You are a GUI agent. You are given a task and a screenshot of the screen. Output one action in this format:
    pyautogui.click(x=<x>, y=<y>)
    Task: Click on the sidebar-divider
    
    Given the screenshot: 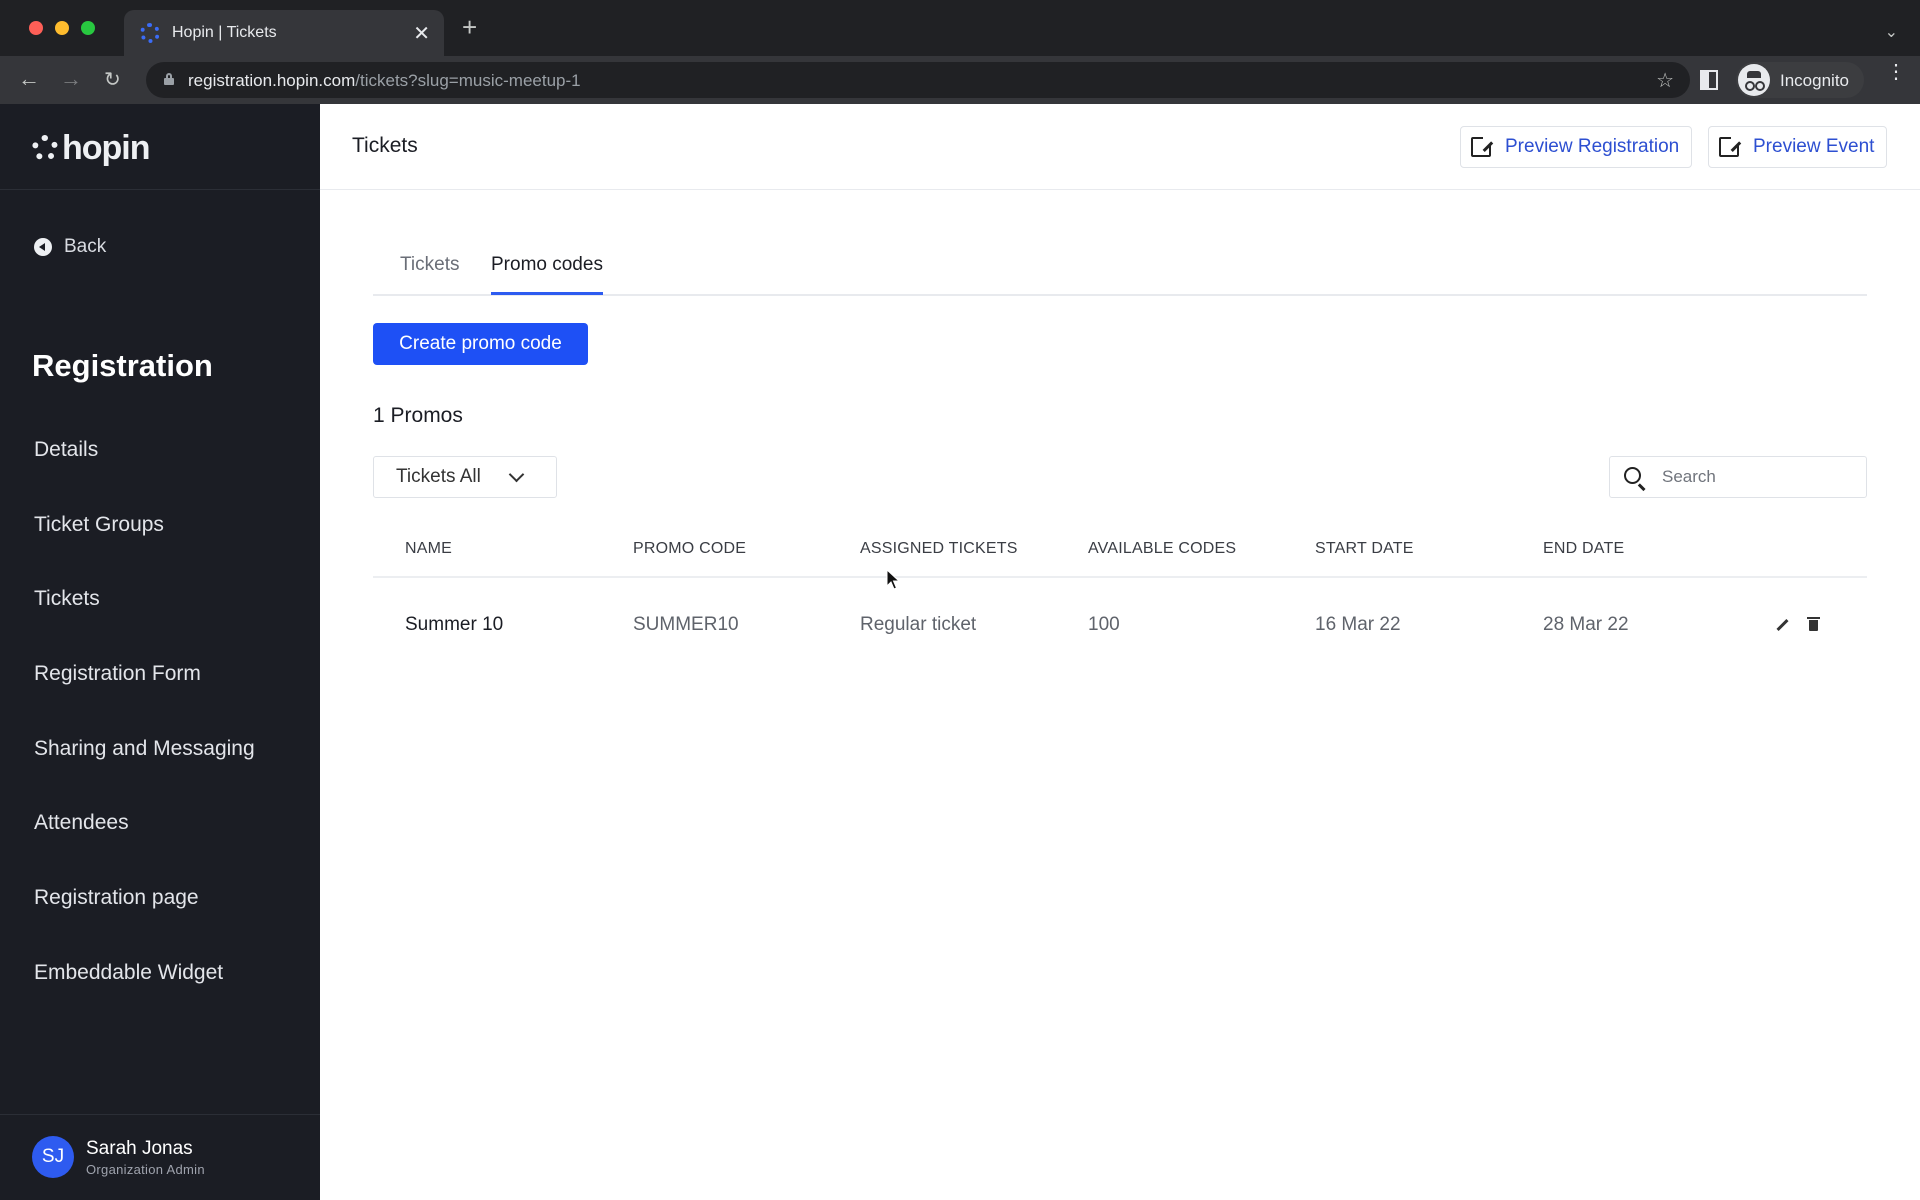 What is the action you would take?
    pyautogui.click(x=160, y=189)
    